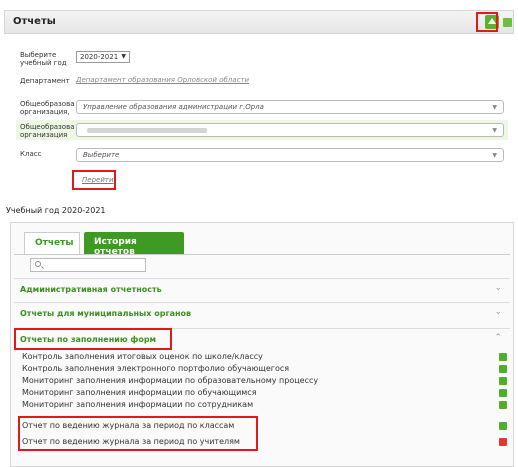 The width and height of the screenshot is (518, 467). What do you see at coordinates (290, 155) in the screenshot?
I see `class-select: Выберите ▼` at bounding box center [290, 155].